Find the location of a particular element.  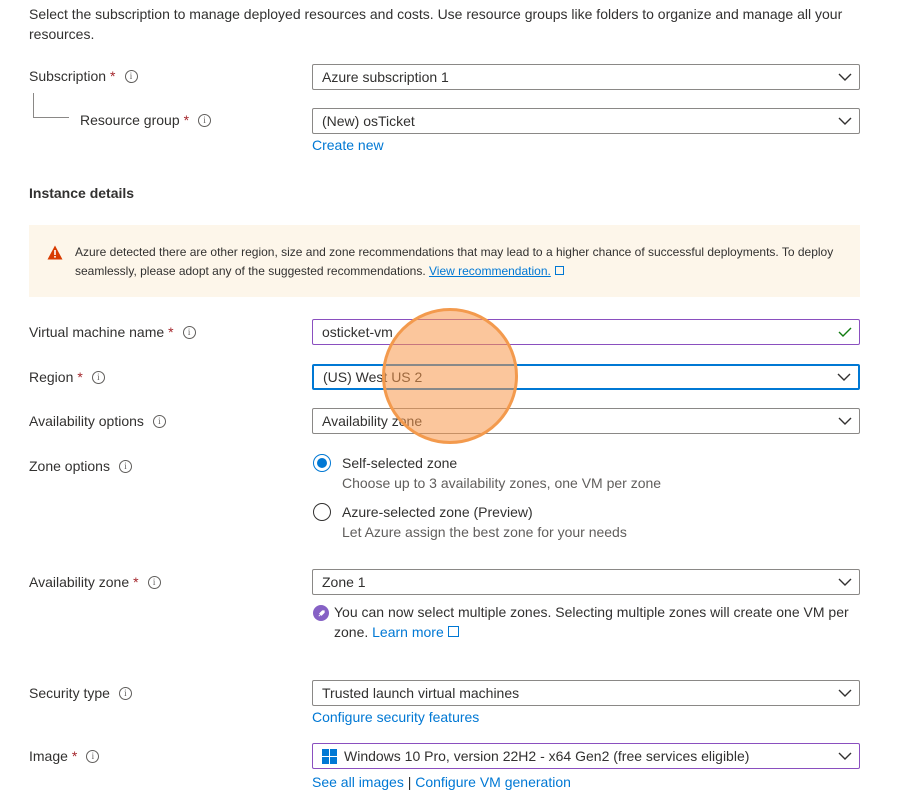

warning-icon is located at coordinates (55, 252).